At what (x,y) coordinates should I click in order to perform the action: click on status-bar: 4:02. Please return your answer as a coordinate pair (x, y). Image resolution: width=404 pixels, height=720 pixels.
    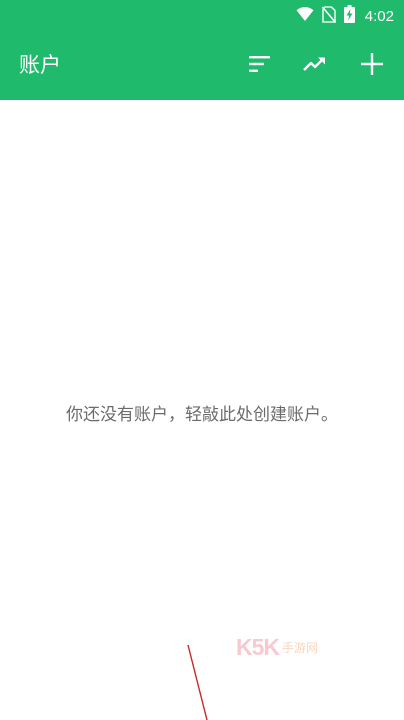
    Looking at the image, I should click on (202, 16).